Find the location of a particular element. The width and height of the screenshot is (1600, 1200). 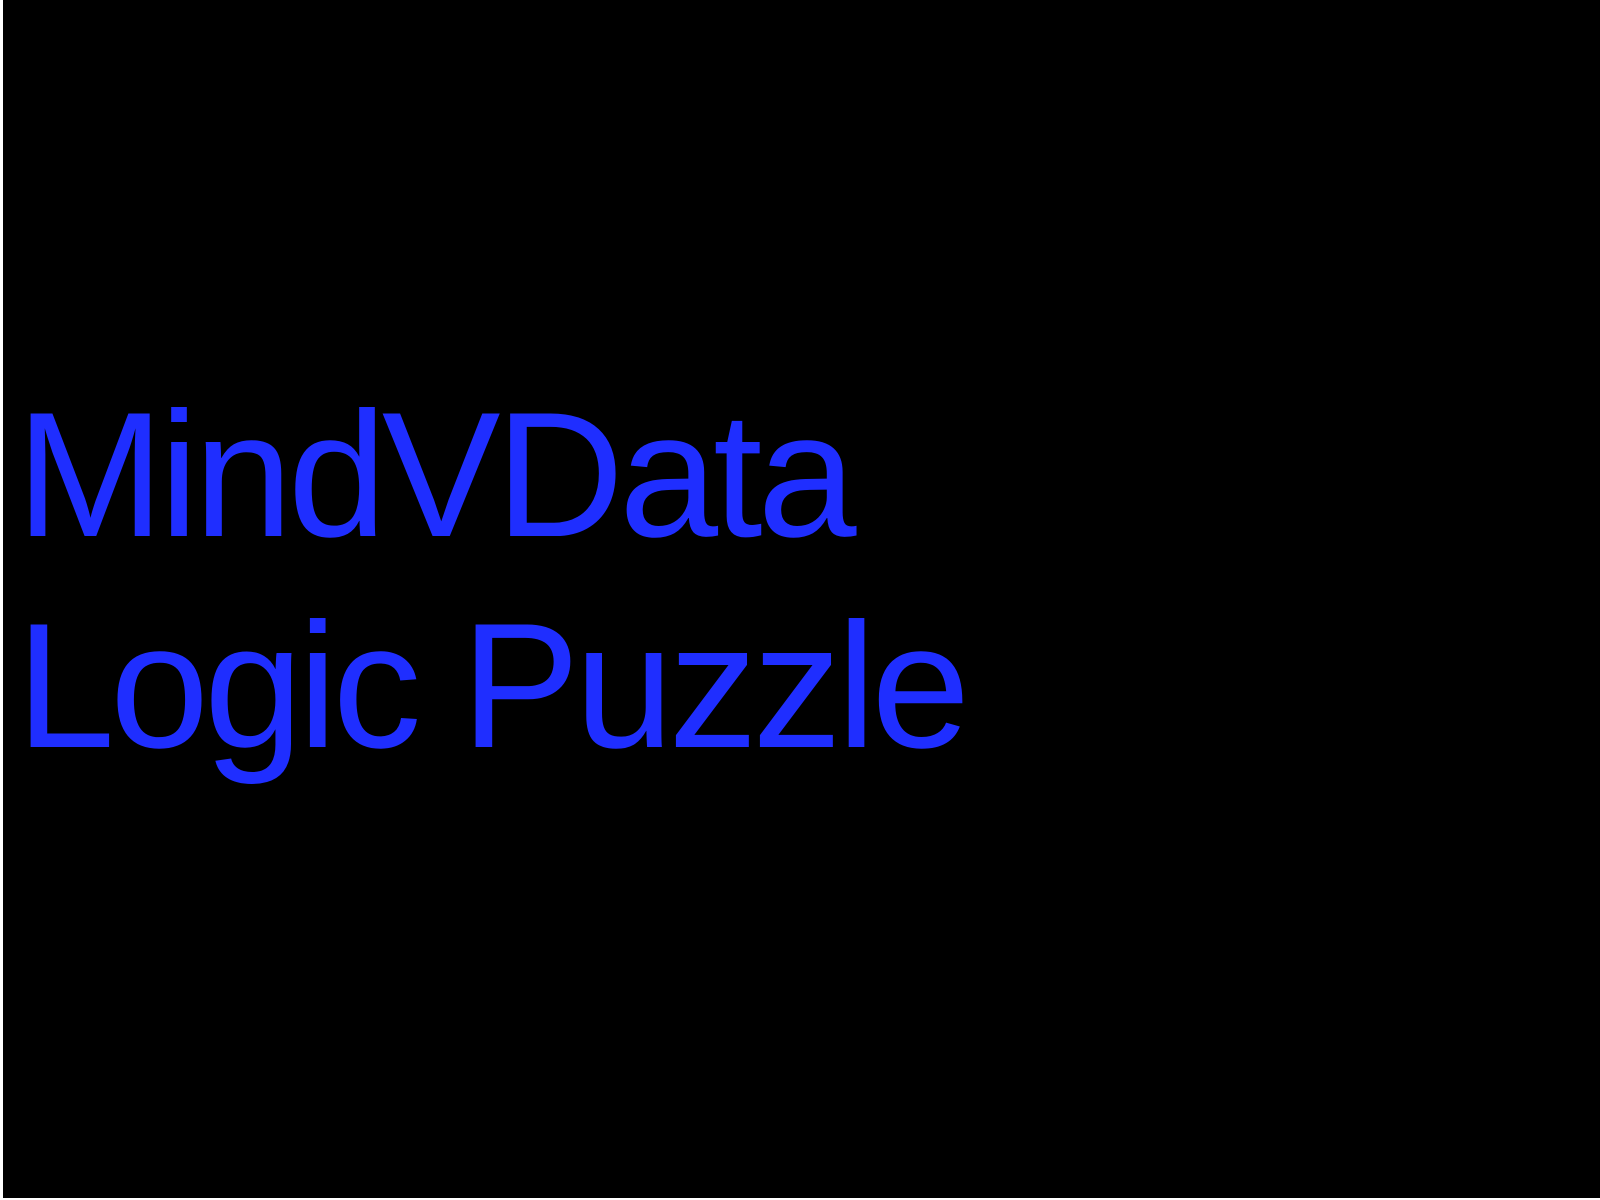

title-line-game-name: Logic Puzzle is located at coordinates (493, 685).